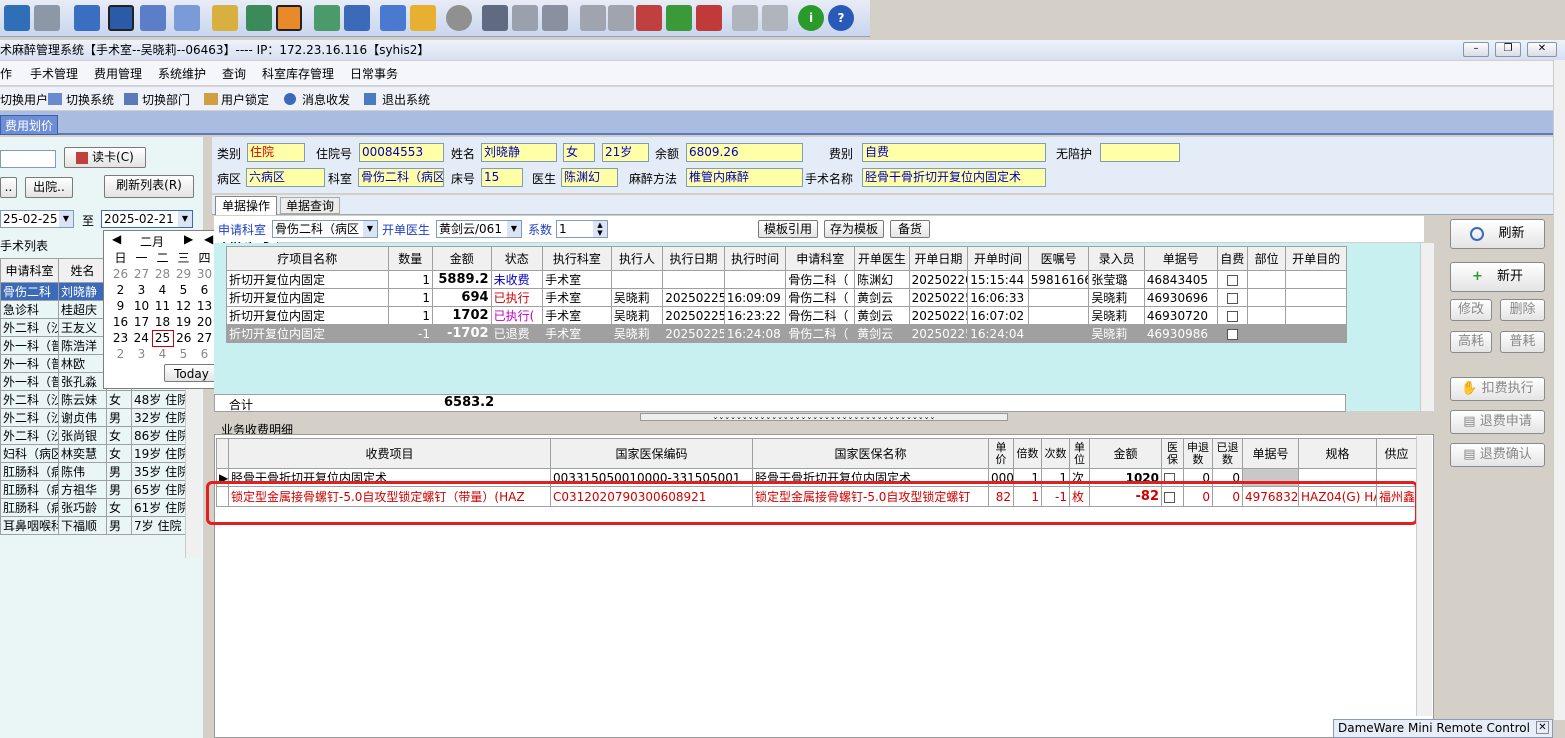 This screenshot has width=1565, height=738. I want to click on lock-icon, so click(225, 18).